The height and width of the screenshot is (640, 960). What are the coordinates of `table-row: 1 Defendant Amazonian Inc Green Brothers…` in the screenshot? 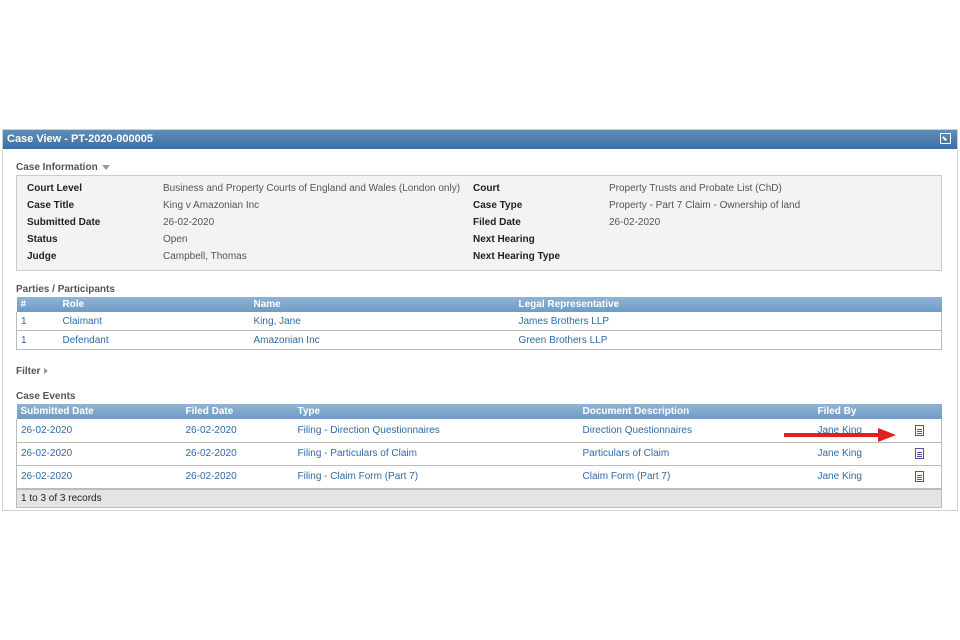 It's located at (479, 340).